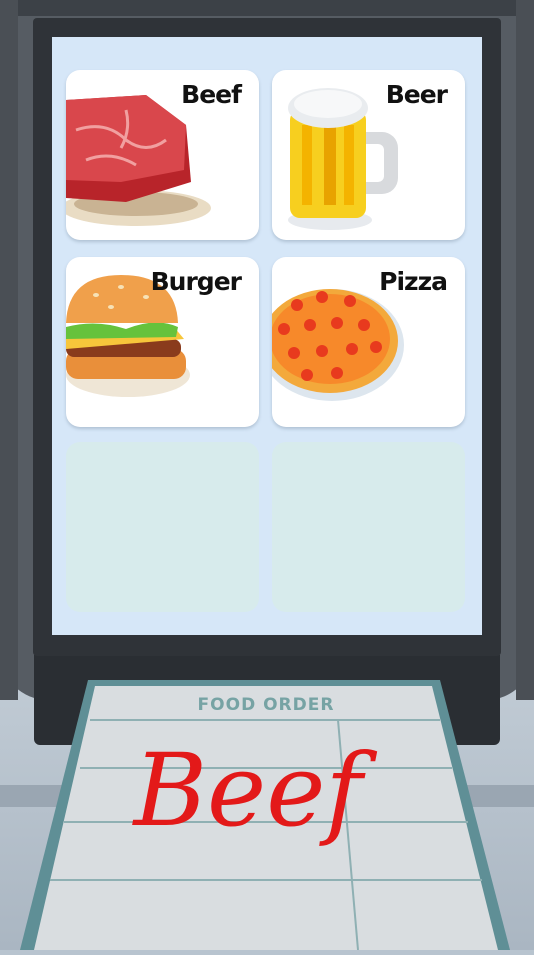  I want to click on menu-item-label: Beef, so click(211, 94).